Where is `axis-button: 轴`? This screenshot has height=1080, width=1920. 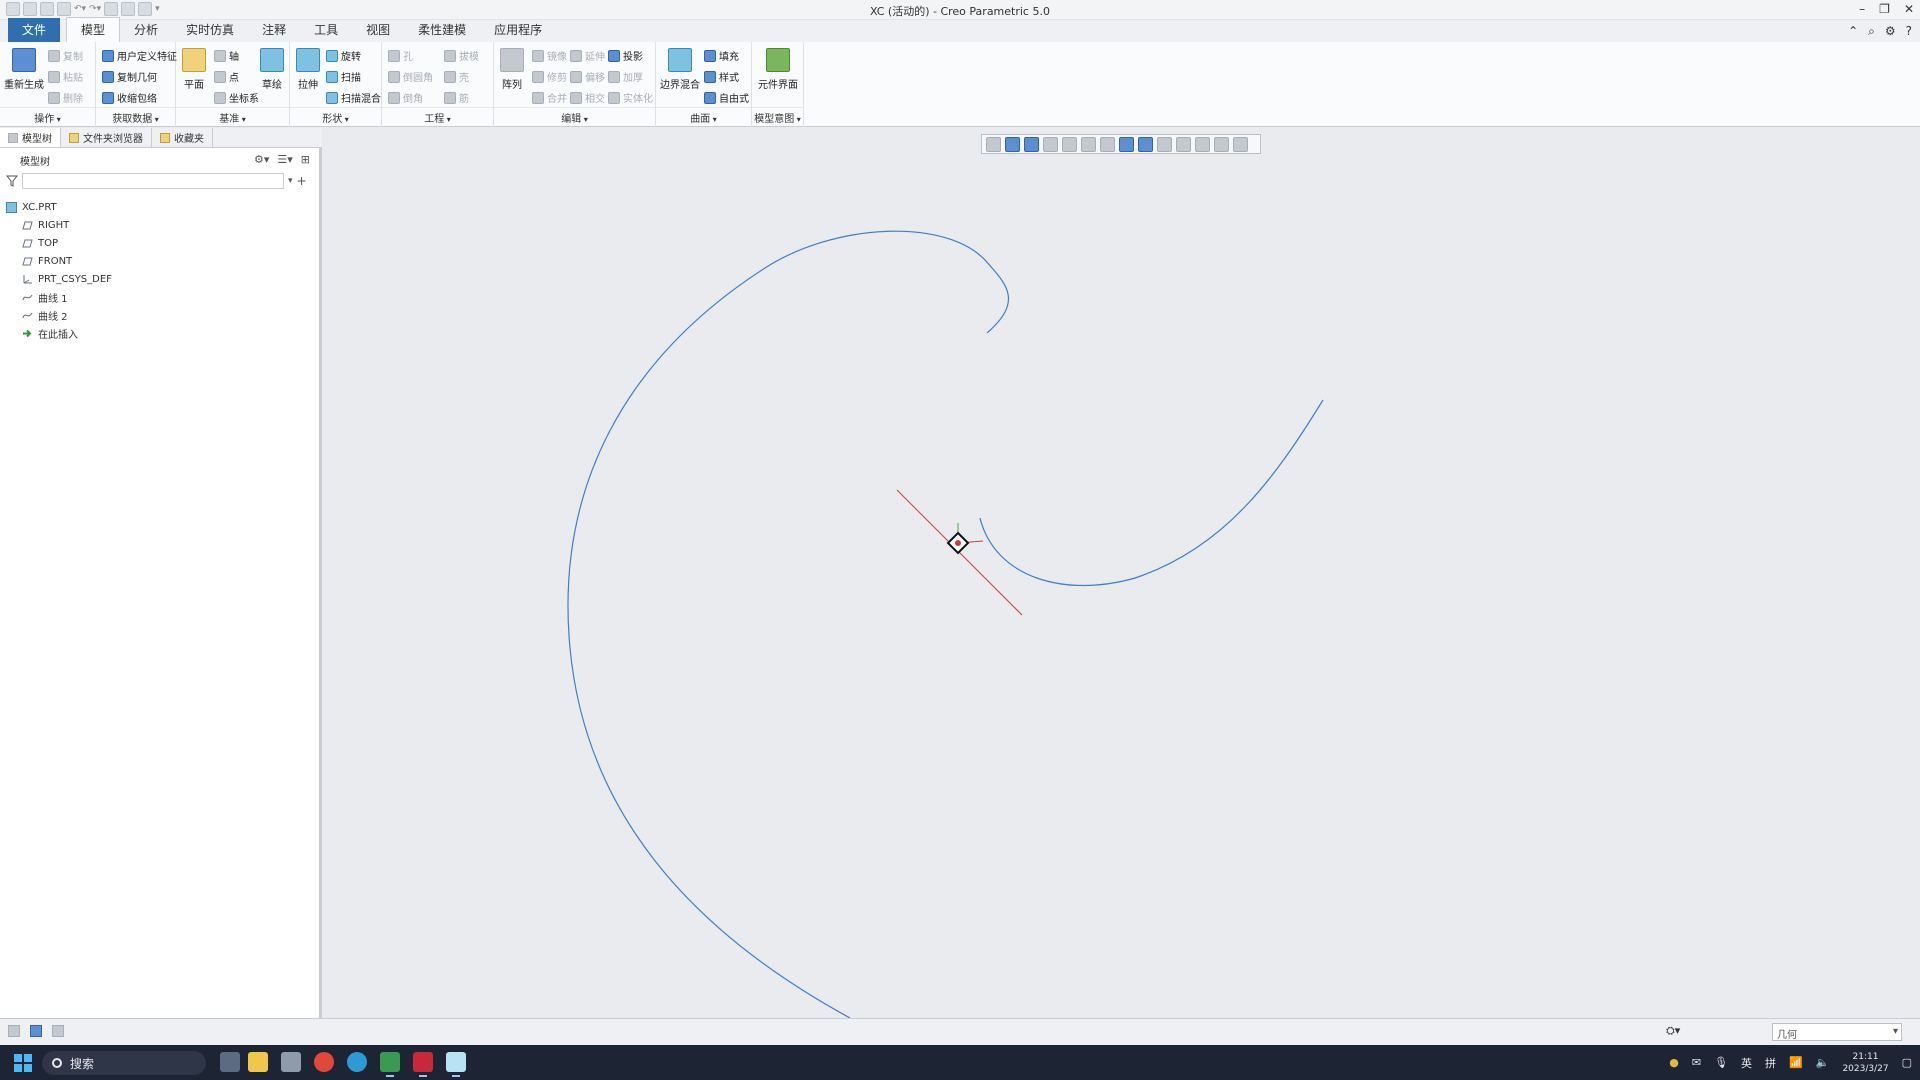 axis-button: 轴 is located at coordinates (226, 55).